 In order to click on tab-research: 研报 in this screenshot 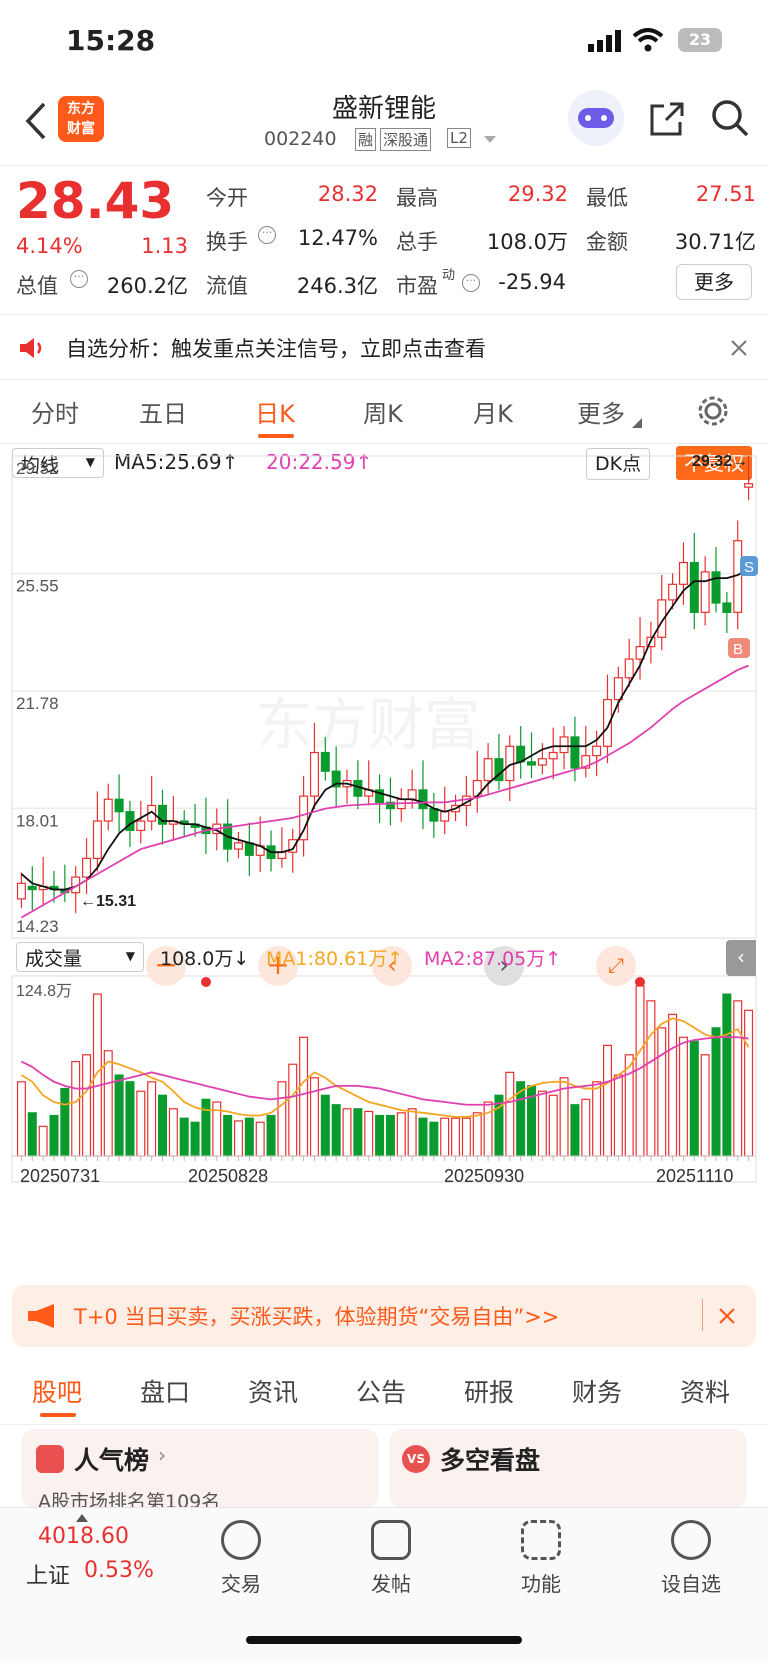, I will do `click(489, 1391)`.